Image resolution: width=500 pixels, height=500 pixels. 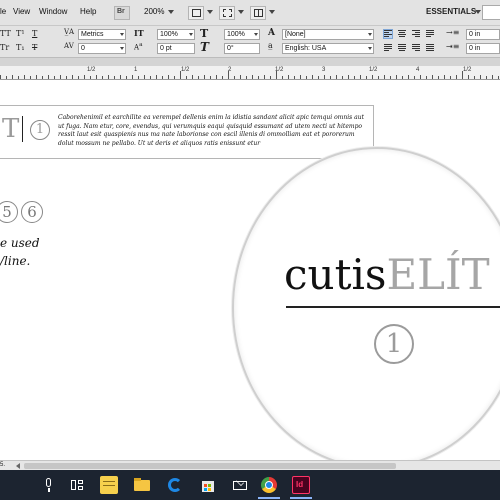 What do you see at coordinates (402, 34) in the screenshot?
I see `align-center-button` at bounding box center [402, 34].